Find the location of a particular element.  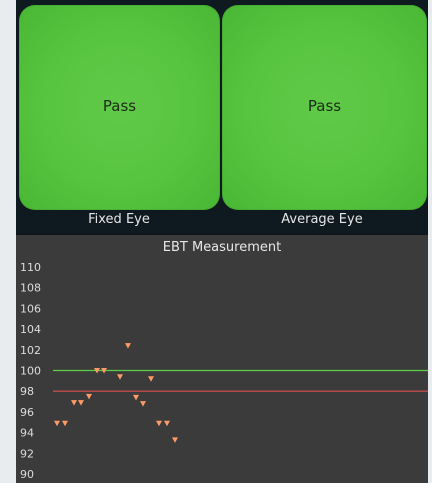

y-tick-label: 90 is located at coordinates (27, 474).